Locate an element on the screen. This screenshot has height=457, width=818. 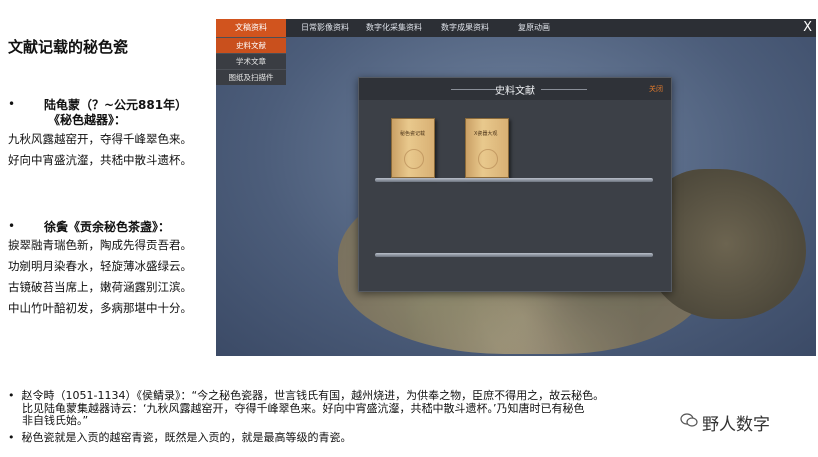
submenu-item-academic-articles: 学术文章 is located at coordinates (251, 61).